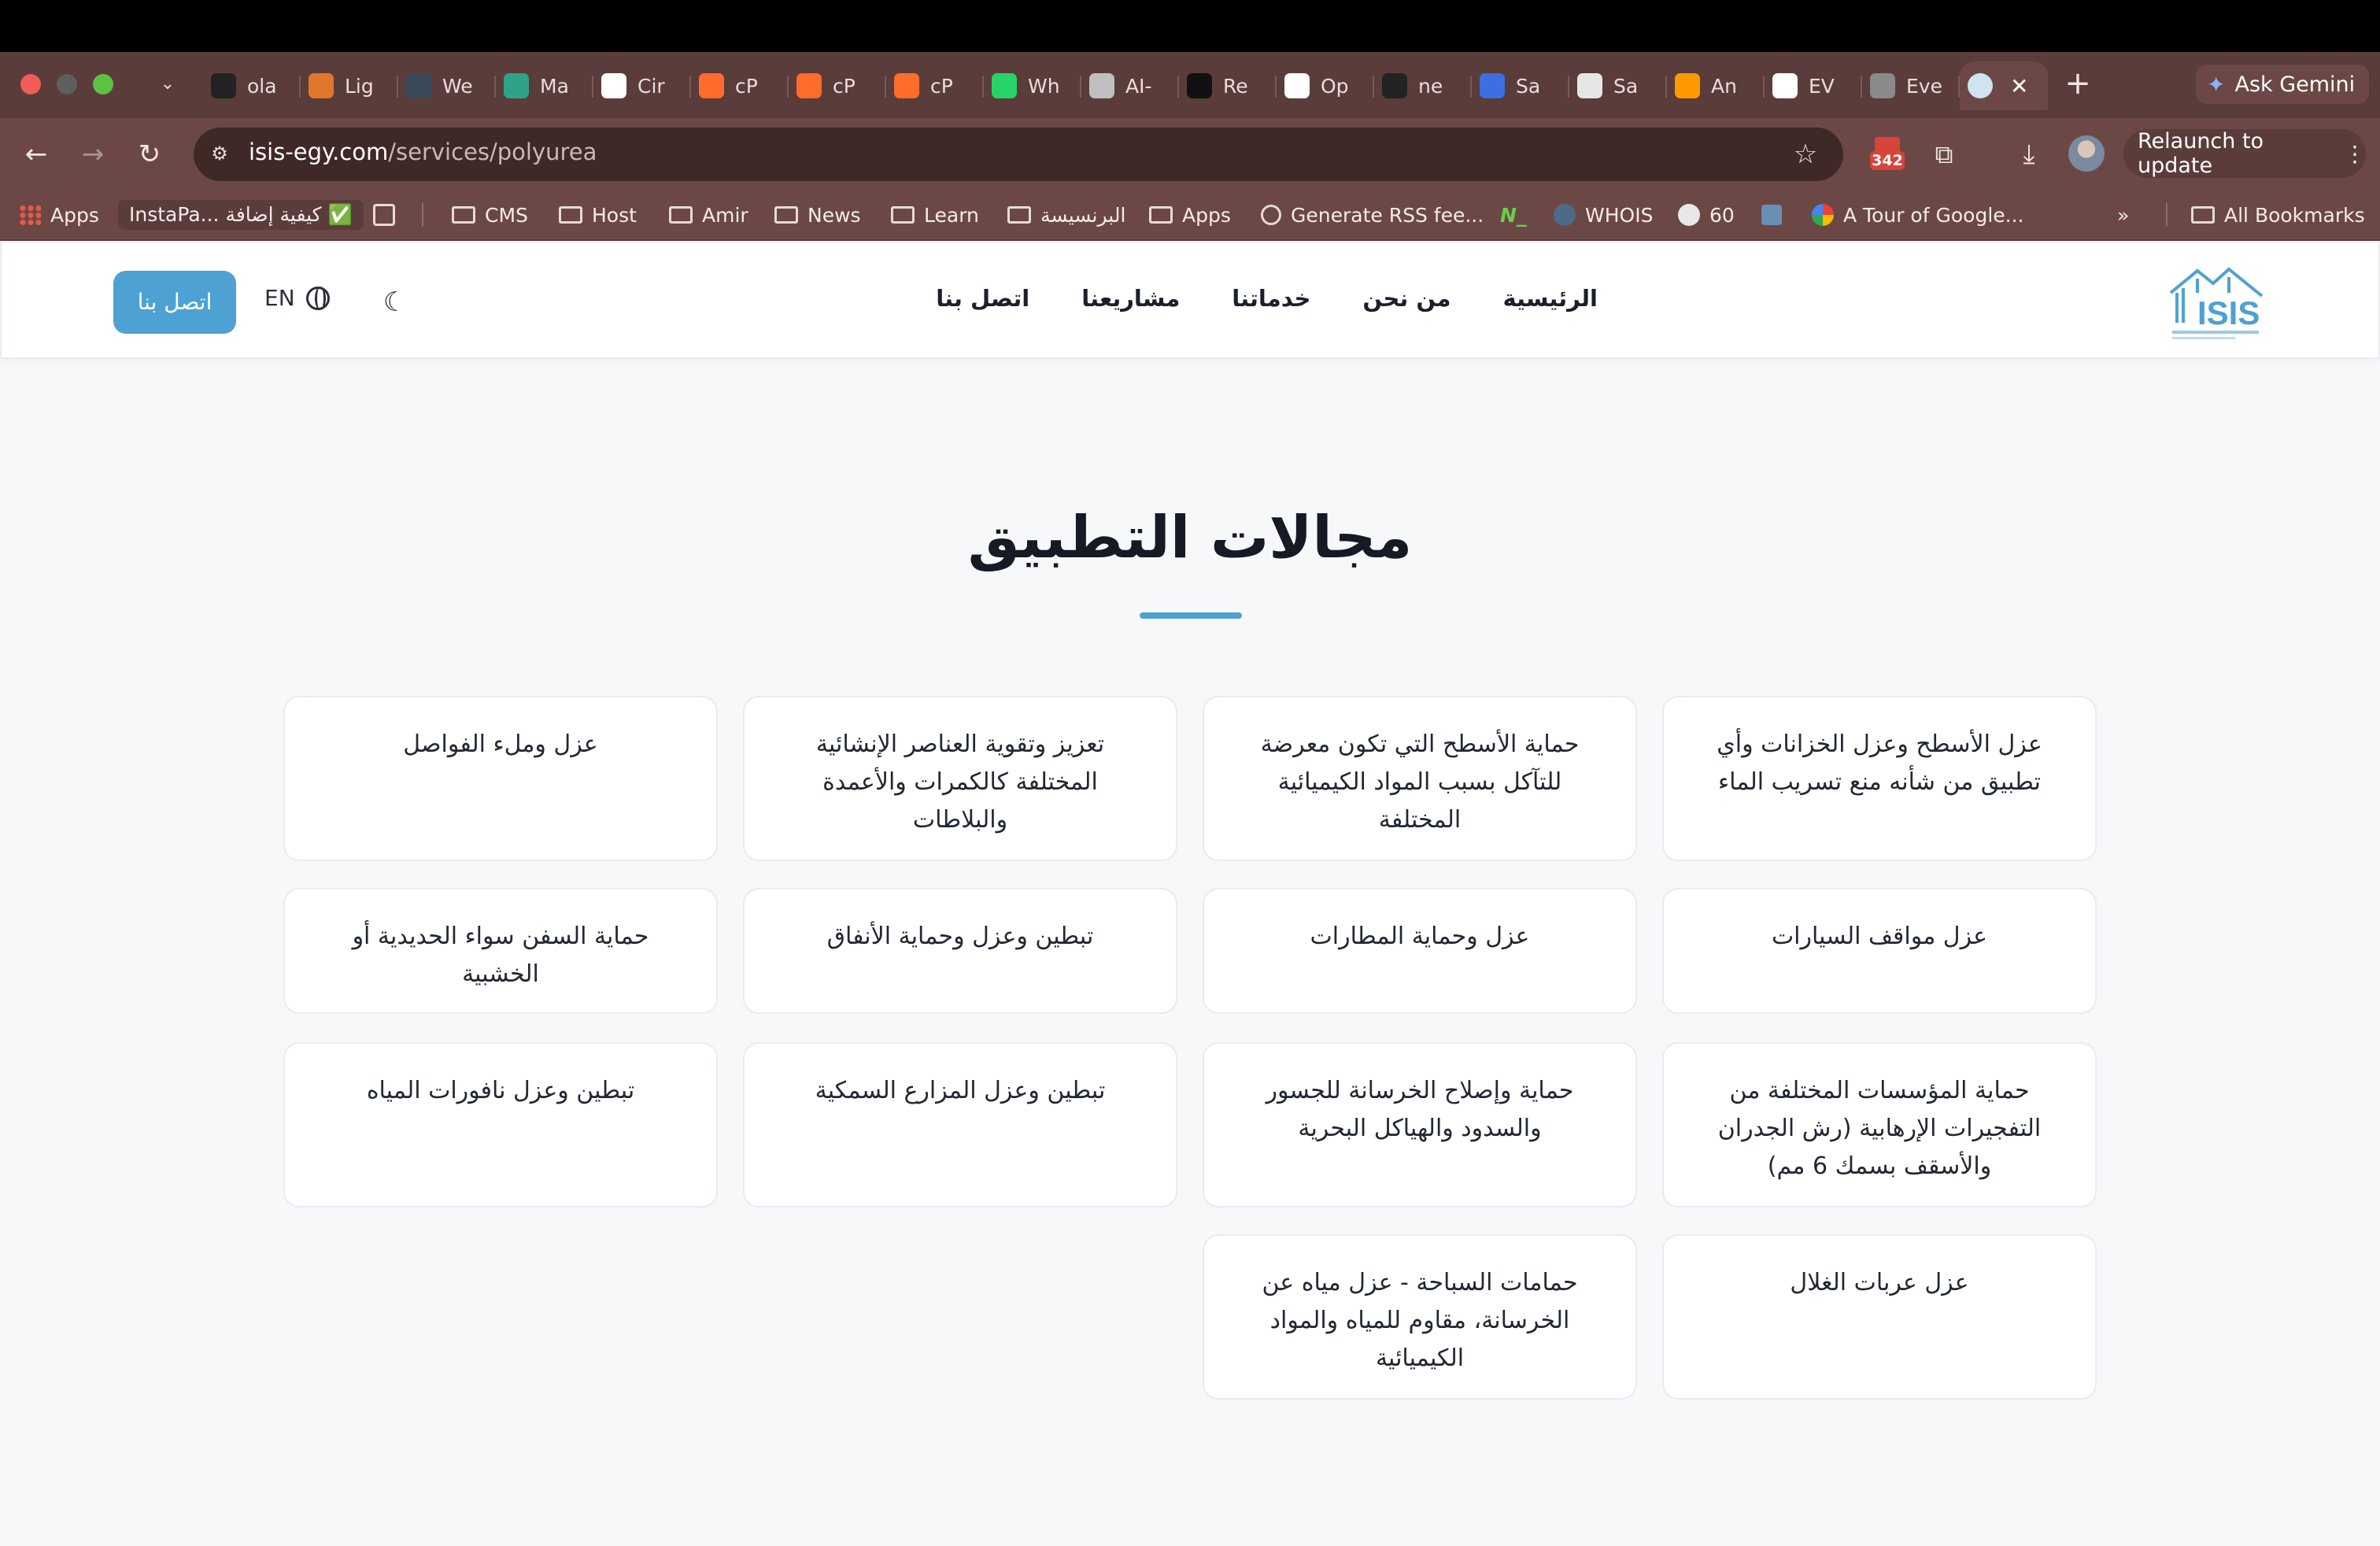 The image size is (2380, 1546). I want to click on bookmark-folder: News, so click(818, 215).